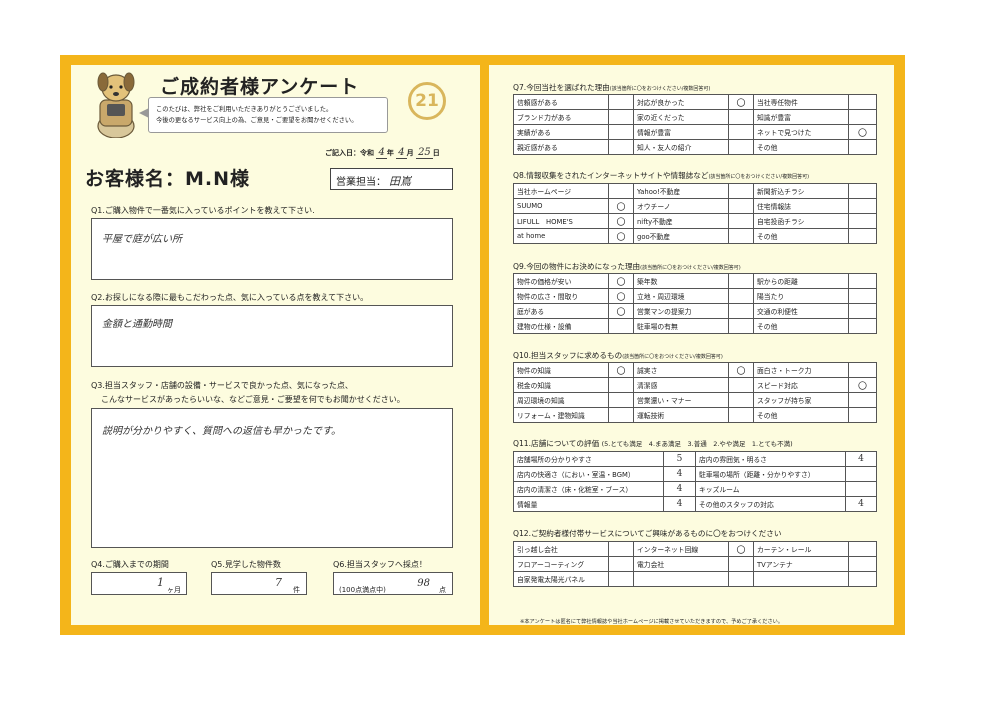 The image size is (1000, 706). What do you see at coordinates (391, 179) in the screenshot?
I see `staff-field: 営業担当： 田嶌` at bounding box center [391, 179].